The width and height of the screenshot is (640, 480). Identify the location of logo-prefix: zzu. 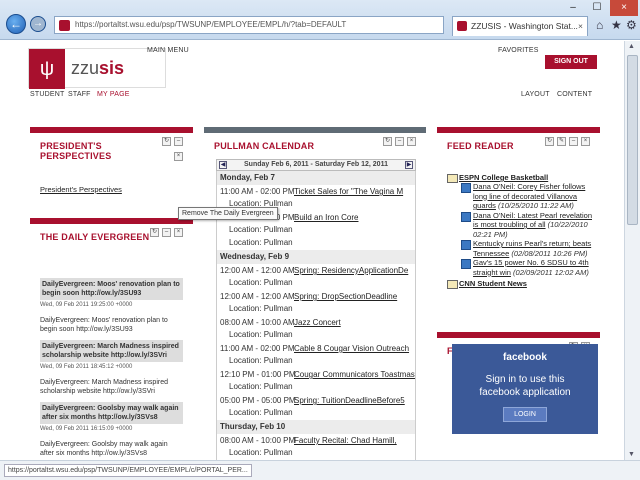
(85, 68).